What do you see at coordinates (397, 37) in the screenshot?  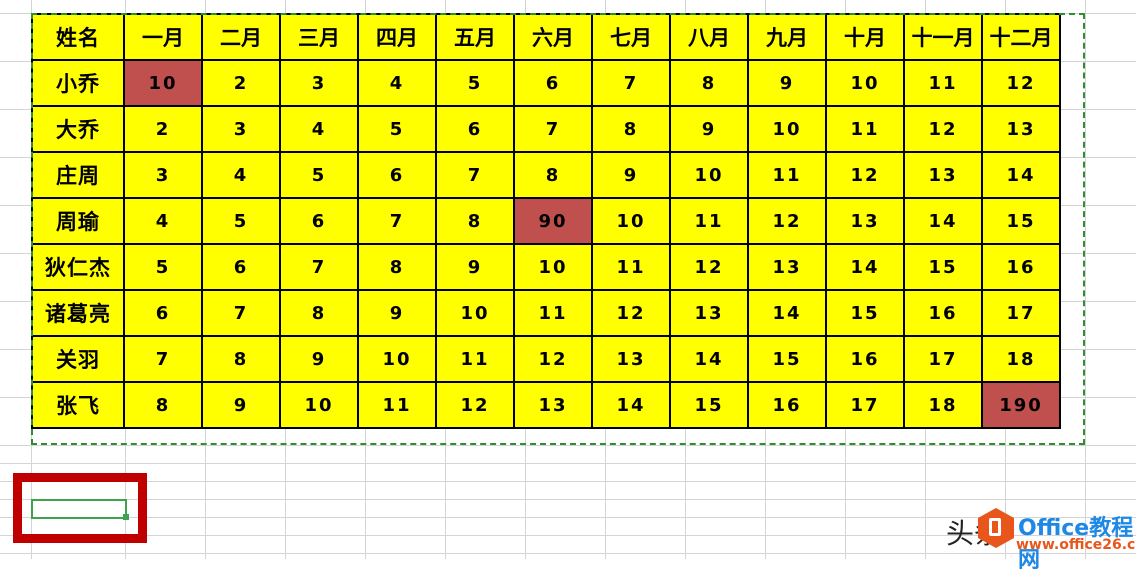 I see `header-month: 四月` at bounding box center [397, 37].